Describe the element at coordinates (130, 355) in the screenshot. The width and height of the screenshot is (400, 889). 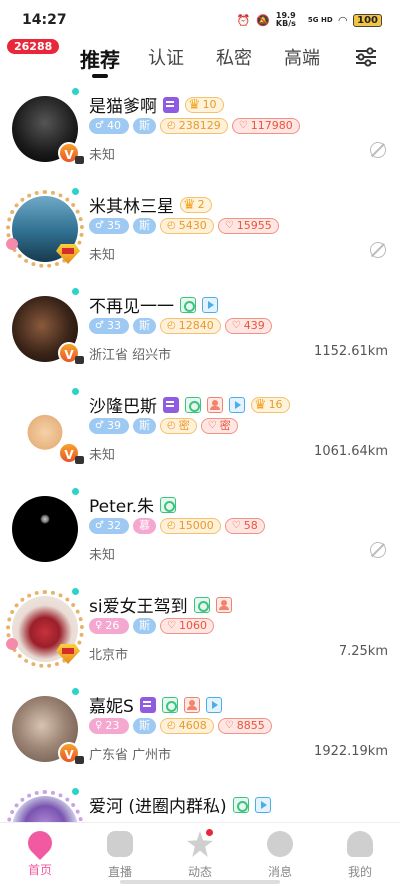
I see `user-location: 浙江省 绍兴市` at that location.